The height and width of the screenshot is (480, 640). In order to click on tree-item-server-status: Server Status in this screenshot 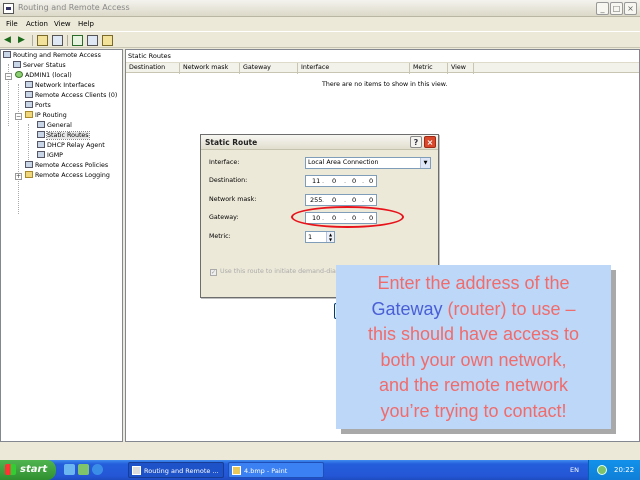, I will do `click(39, 66)`.